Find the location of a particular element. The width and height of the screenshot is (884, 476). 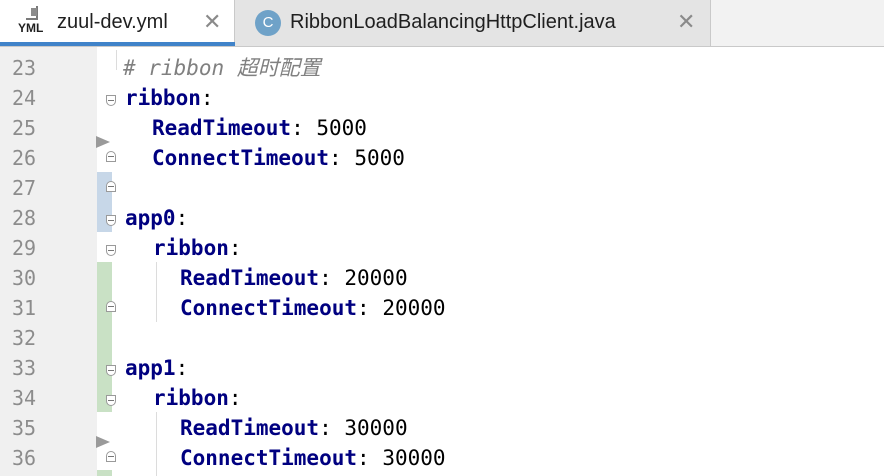

tab-ribbon-client-java: C RibbonLoadBalancingHttpClient.java ✕ is located at coordinates (473, 23).